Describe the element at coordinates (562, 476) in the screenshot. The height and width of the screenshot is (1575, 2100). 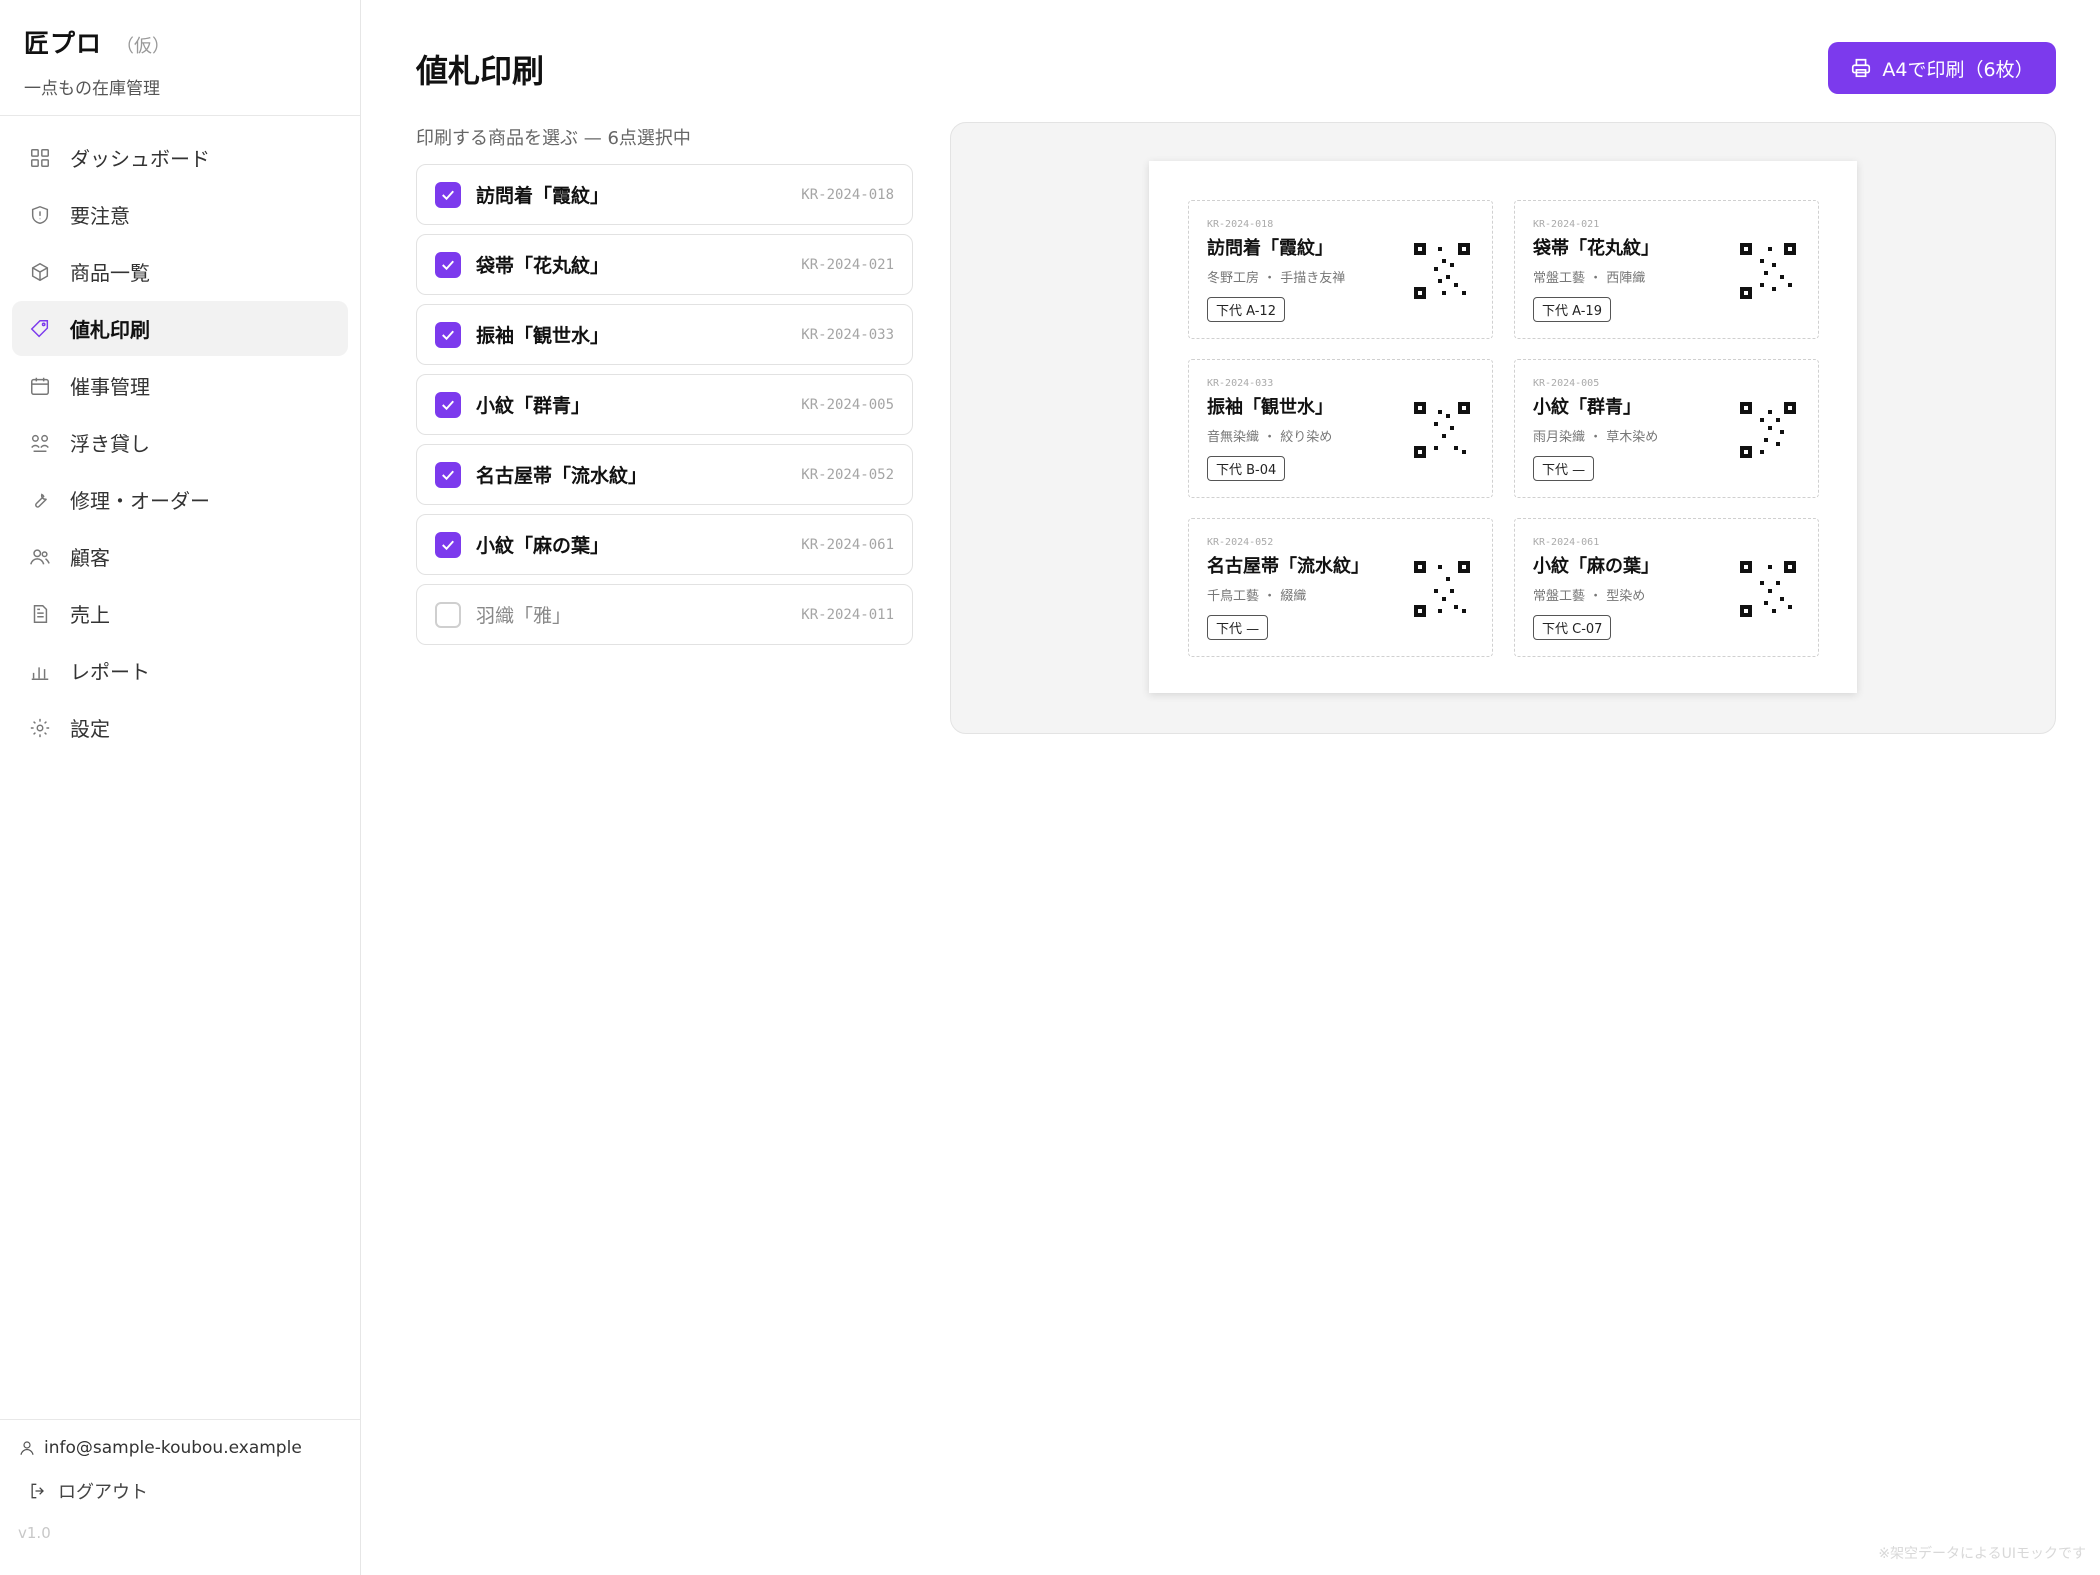
I see `item-name: 名古屋帯「流水紋」` at that location.